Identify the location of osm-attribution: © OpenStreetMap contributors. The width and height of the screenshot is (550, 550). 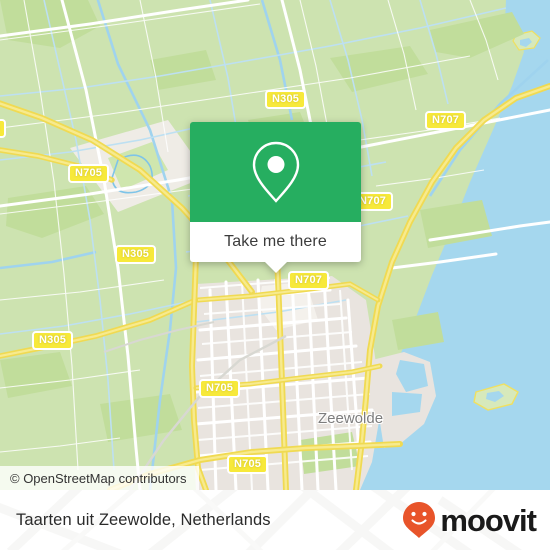
(99, 478).